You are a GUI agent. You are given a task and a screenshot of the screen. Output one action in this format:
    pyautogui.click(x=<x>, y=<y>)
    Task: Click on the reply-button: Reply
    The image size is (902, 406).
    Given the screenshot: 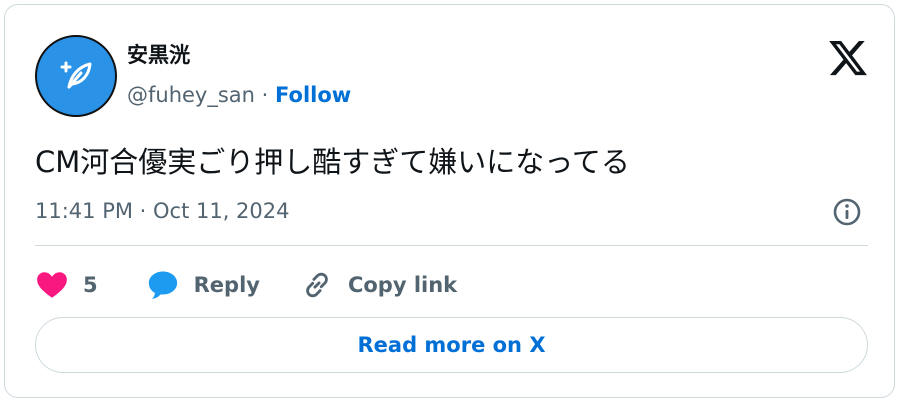 What is the action you would take?
    pyautogui.click(x=203, y=285)
    